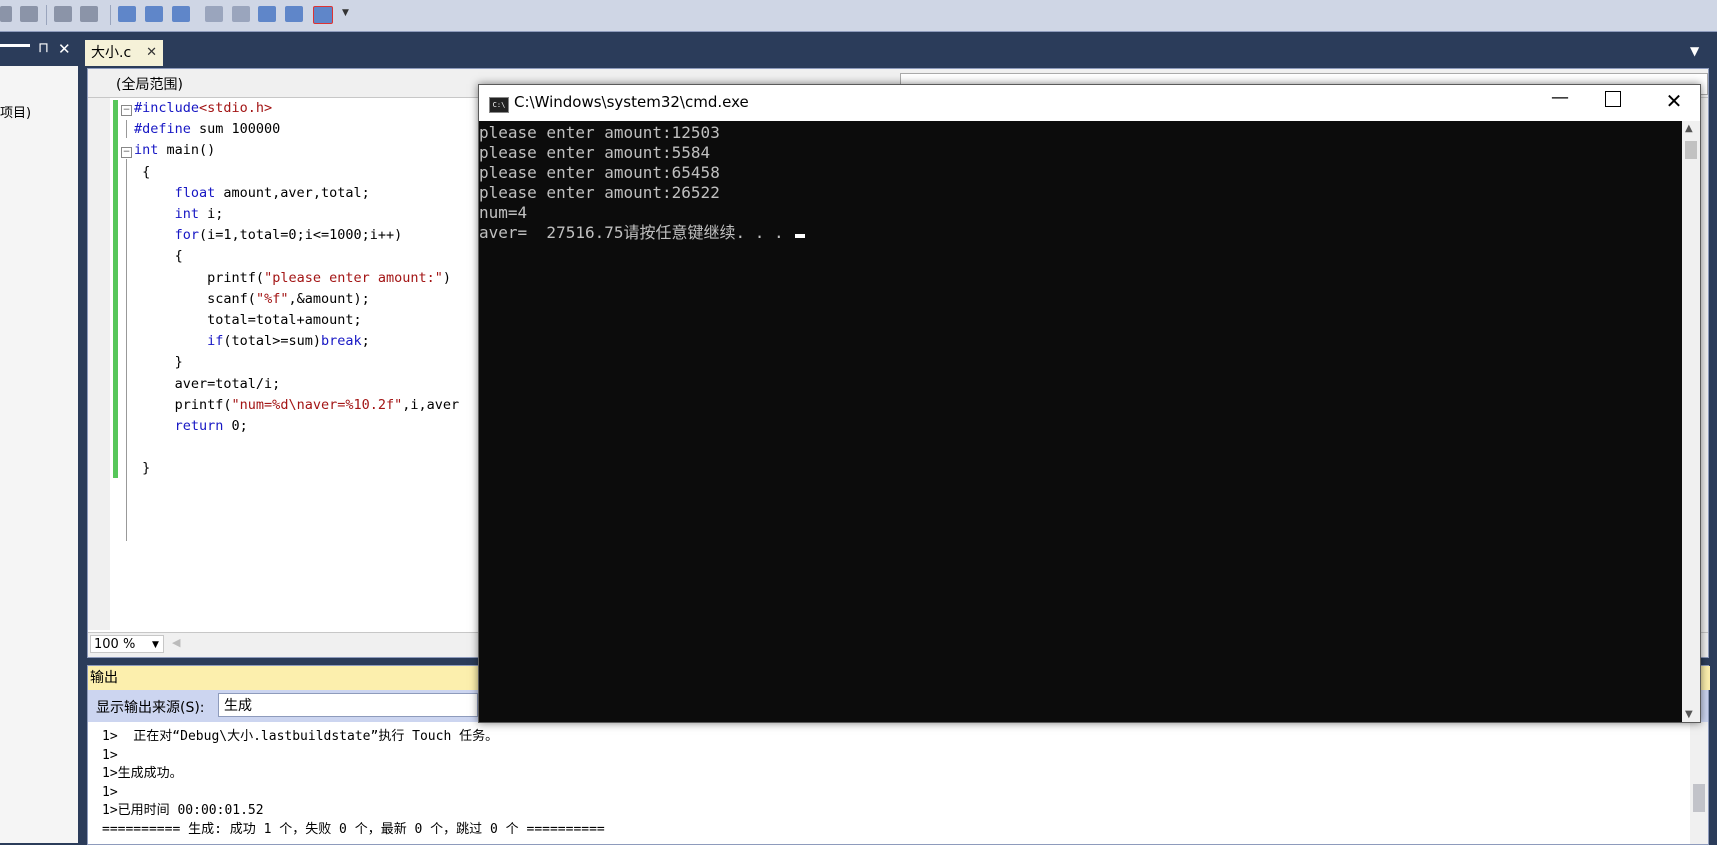 This screenshot has height=845, width=1717. I want to click on maximize-icon, so click(1613, 99).